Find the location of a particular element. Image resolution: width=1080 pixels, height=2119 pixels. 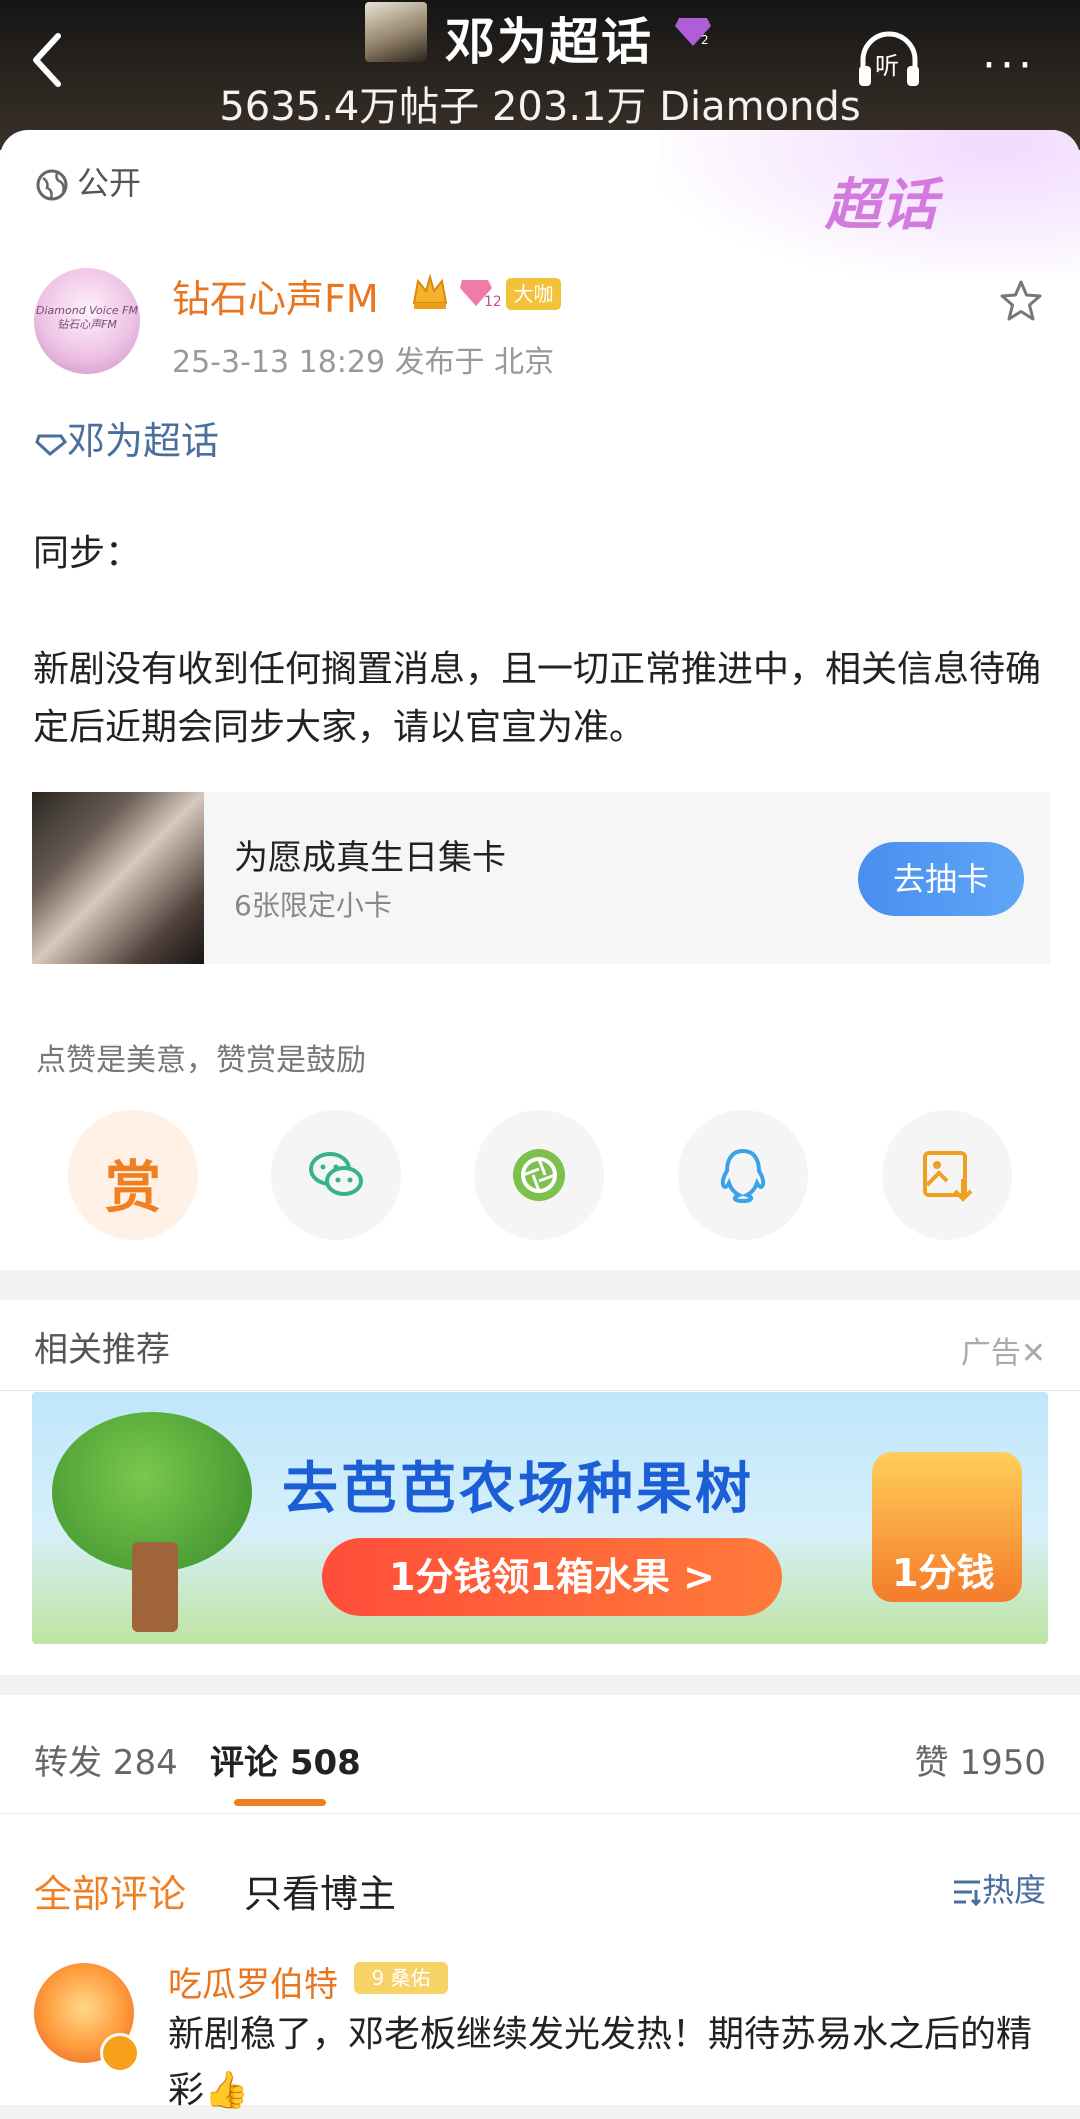

reward-label: 赏 is located at coordinates (133, 1188).